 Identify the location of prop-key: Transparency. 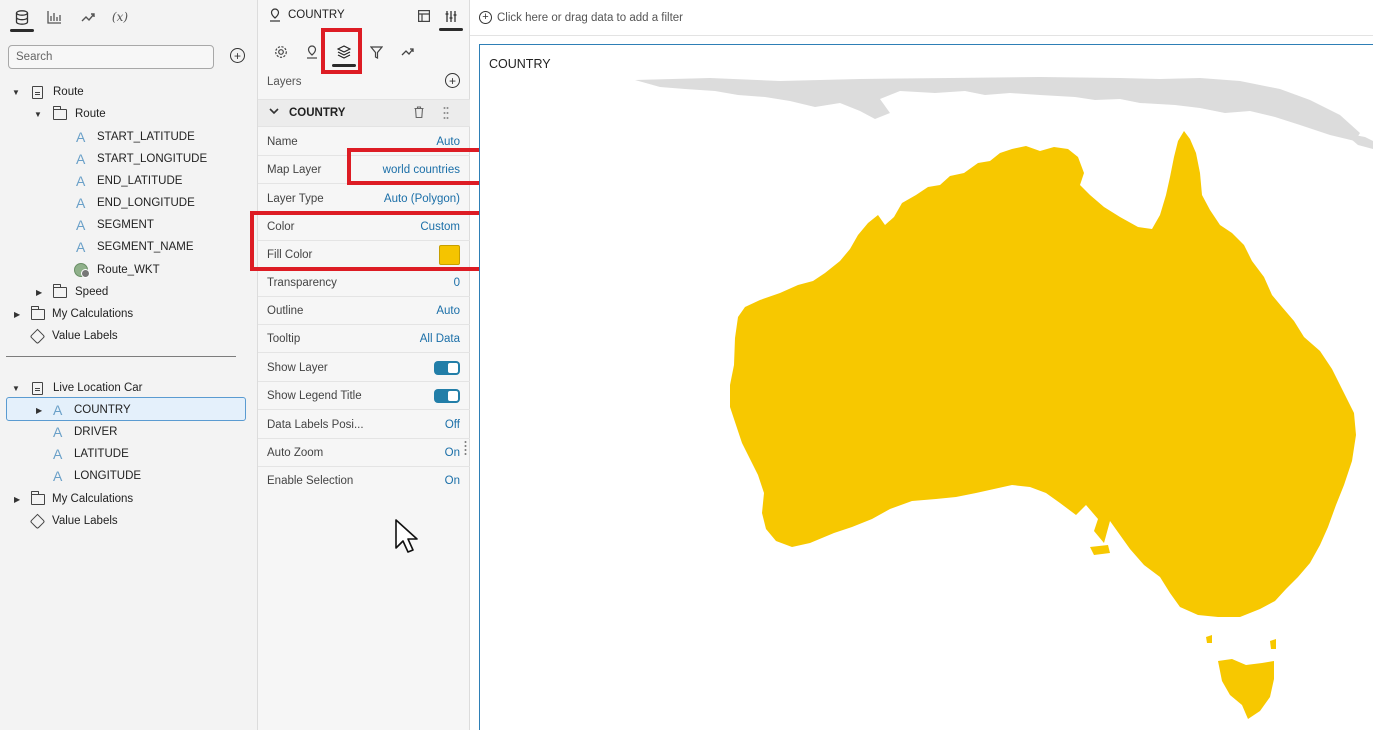
(302, 283).